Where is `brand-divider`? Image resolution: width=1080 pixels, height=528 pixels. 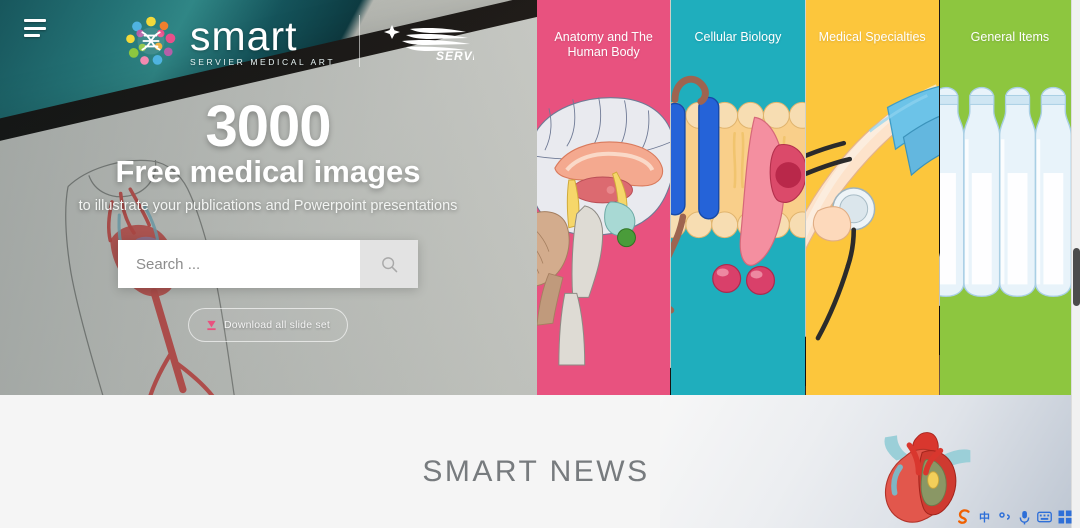
brand-divider is located at coordinates (360, 41).